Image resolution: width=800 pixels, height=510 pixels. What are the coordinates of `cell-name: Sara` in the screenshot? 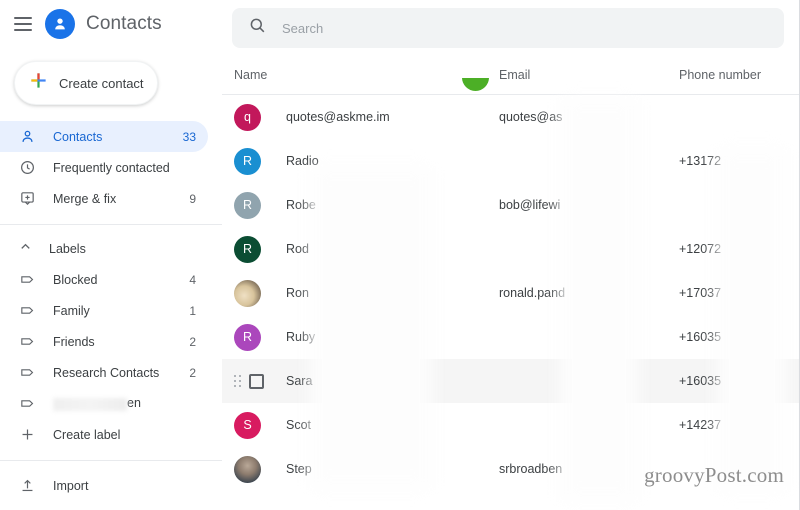 It's located at (299, 381).